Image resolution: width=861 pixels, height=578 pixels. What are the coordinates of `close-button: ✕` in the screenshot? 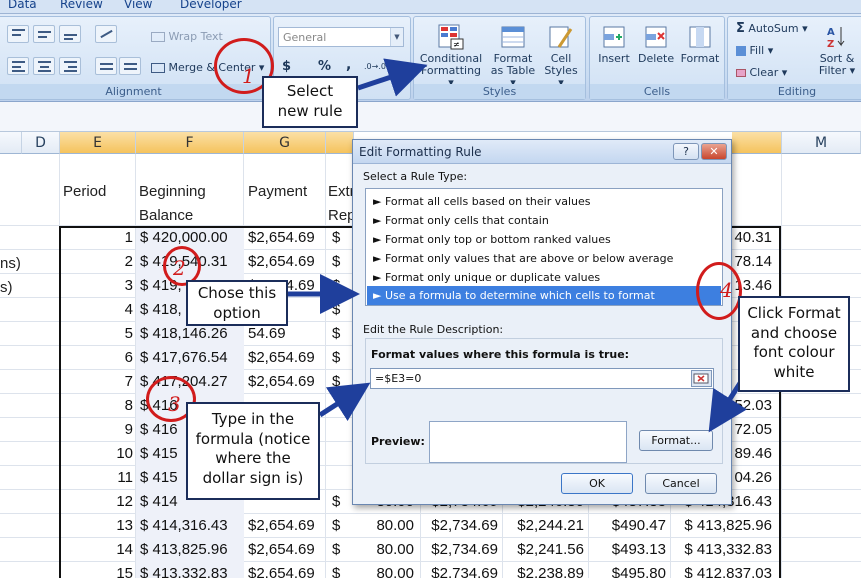 It's located at (714, 151).